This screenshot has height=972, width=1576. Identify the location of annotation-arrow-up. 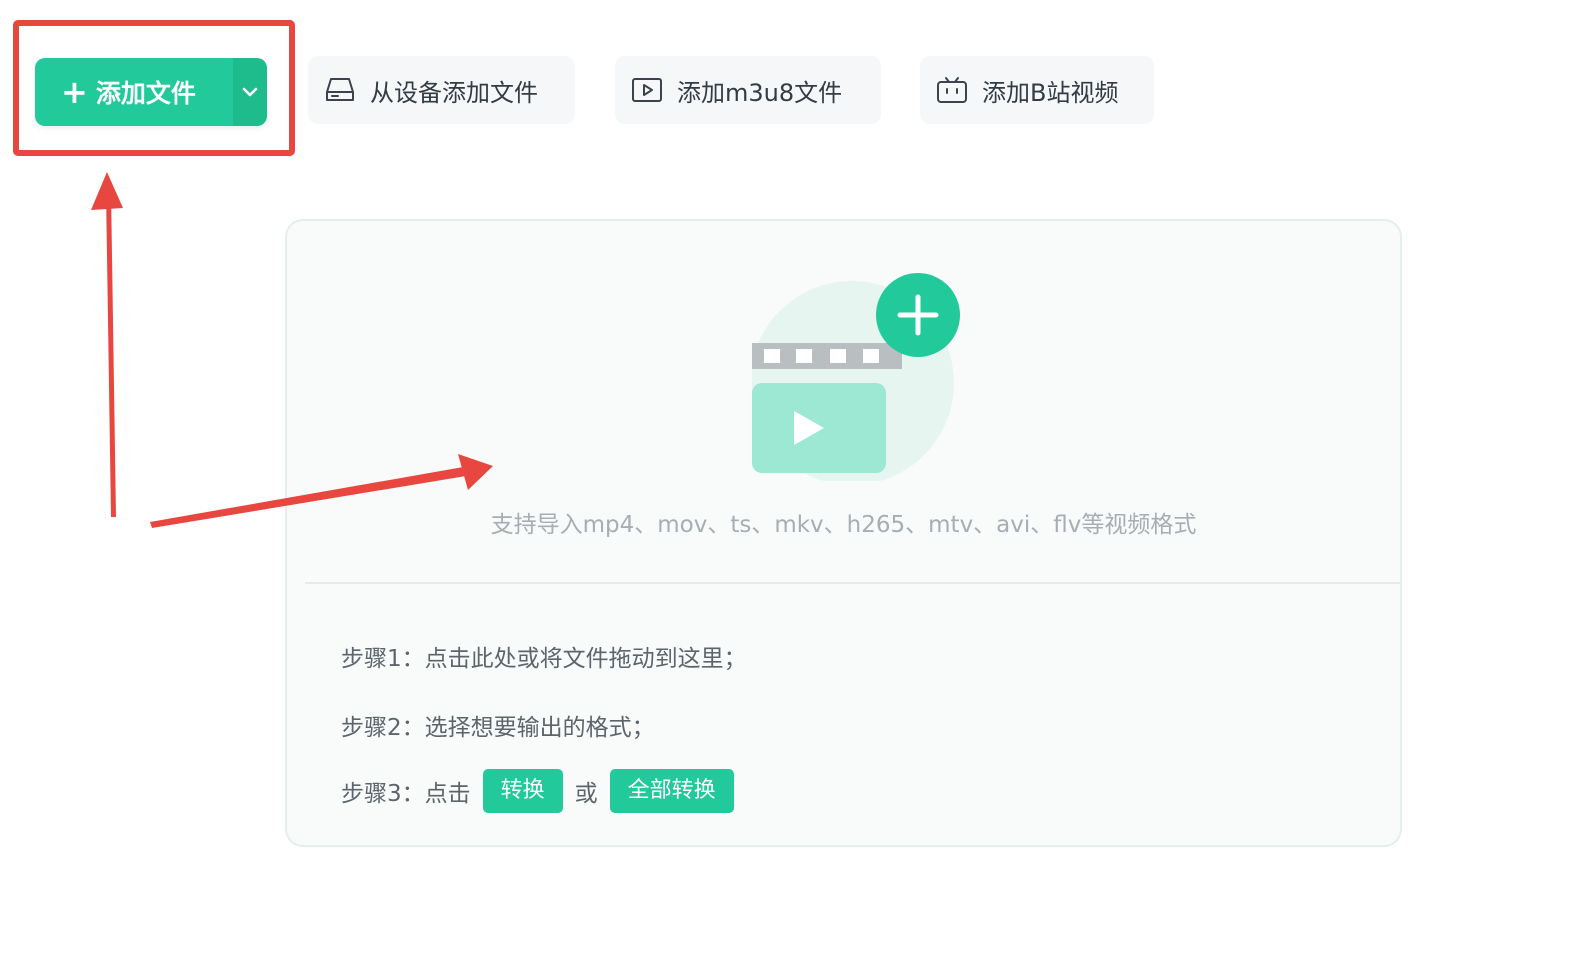
(107, 344).